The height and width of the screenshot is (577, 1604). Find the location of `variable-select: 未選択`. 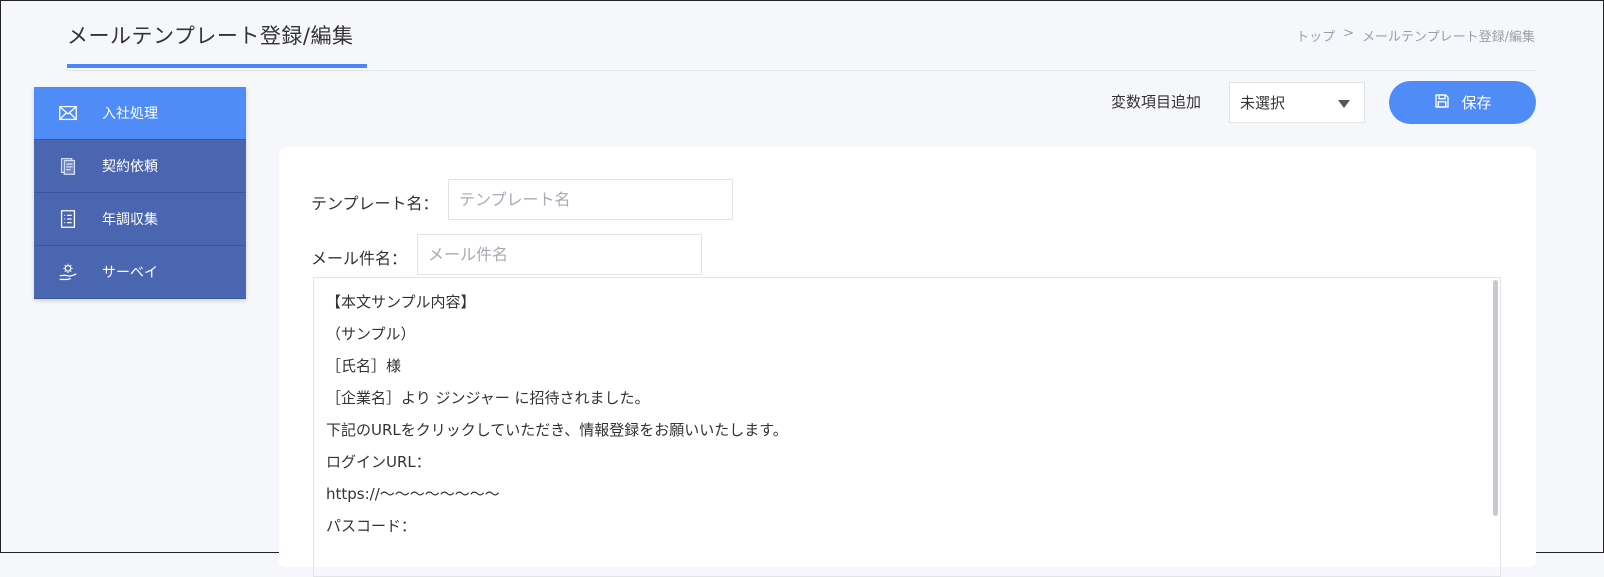

variable-select: 未選択 is located at coordinates (1297, 102).